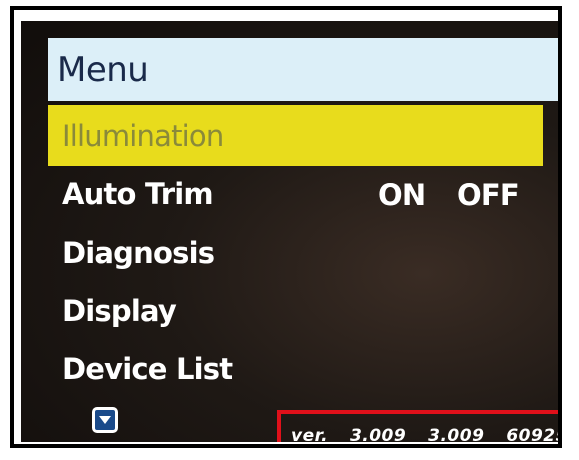 This screenshot has width=579, height=460. Describe the element at coordinates (138, 253) in the screenshot. I see `menu-item-label: Diagnosis` at that location.